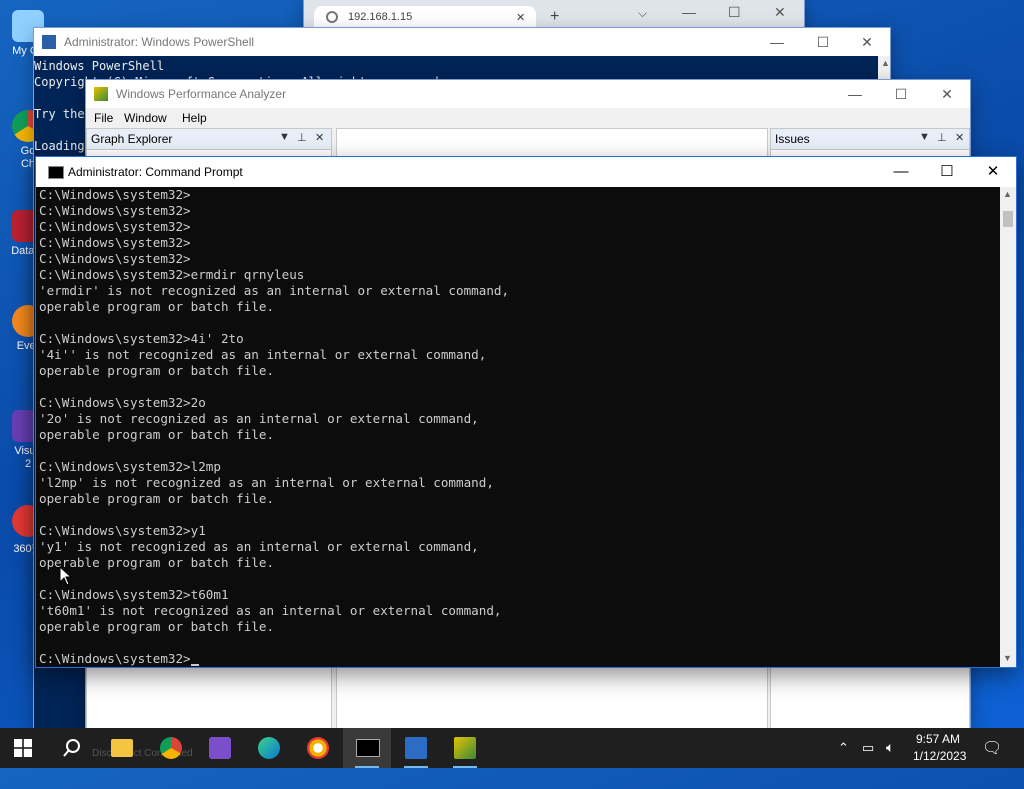  I want to click on 360-browser-icon, so click(318, 748).